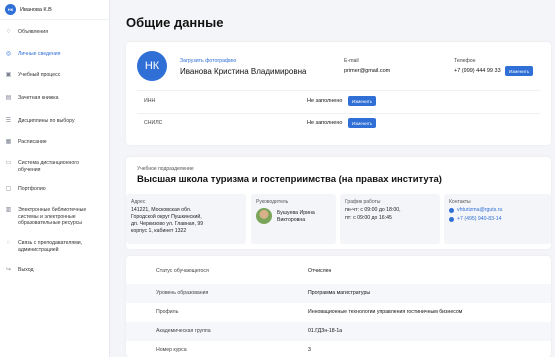 Image resolution: width=555 pixels, height=357 pixels. I want to click on sidebar-item-label: Учебный процесс, so click(39, 75).